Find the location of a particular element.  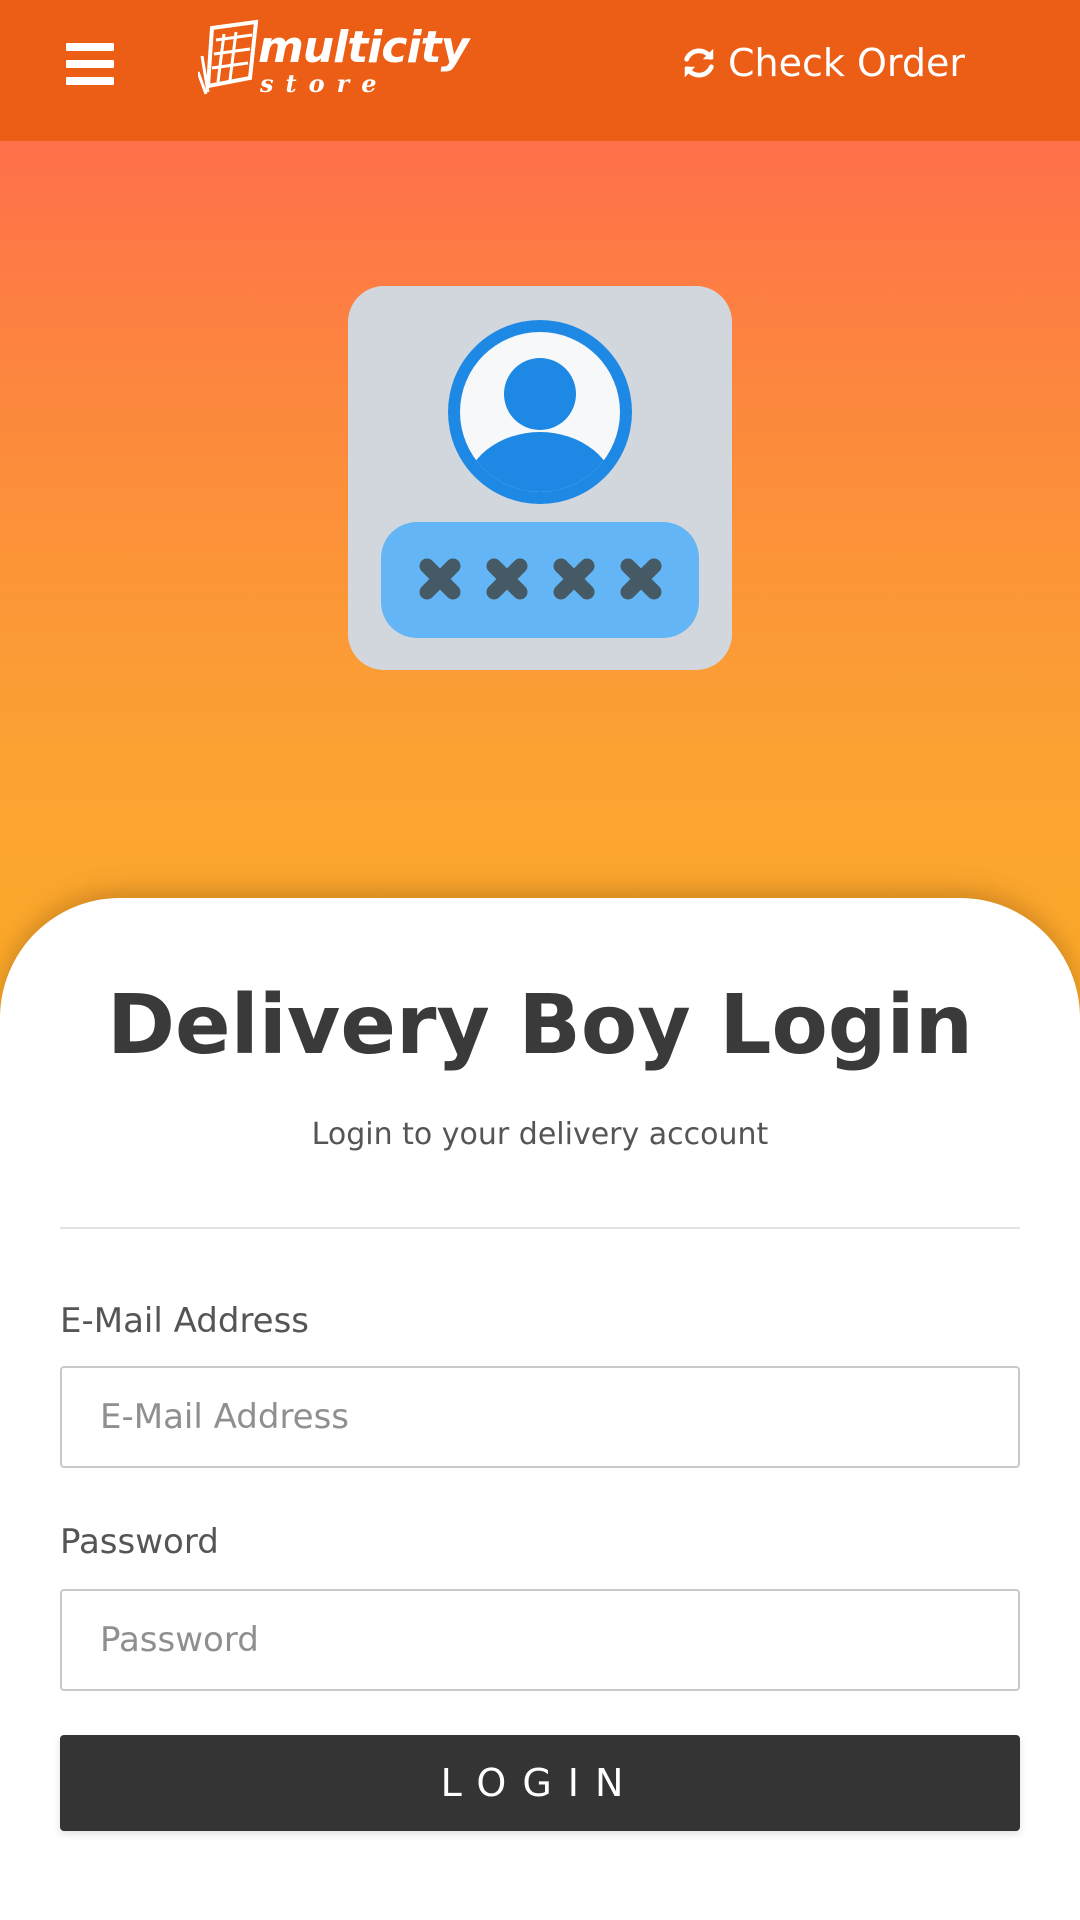

logo-wordmark: multicity is located at coordinates (363, 47).